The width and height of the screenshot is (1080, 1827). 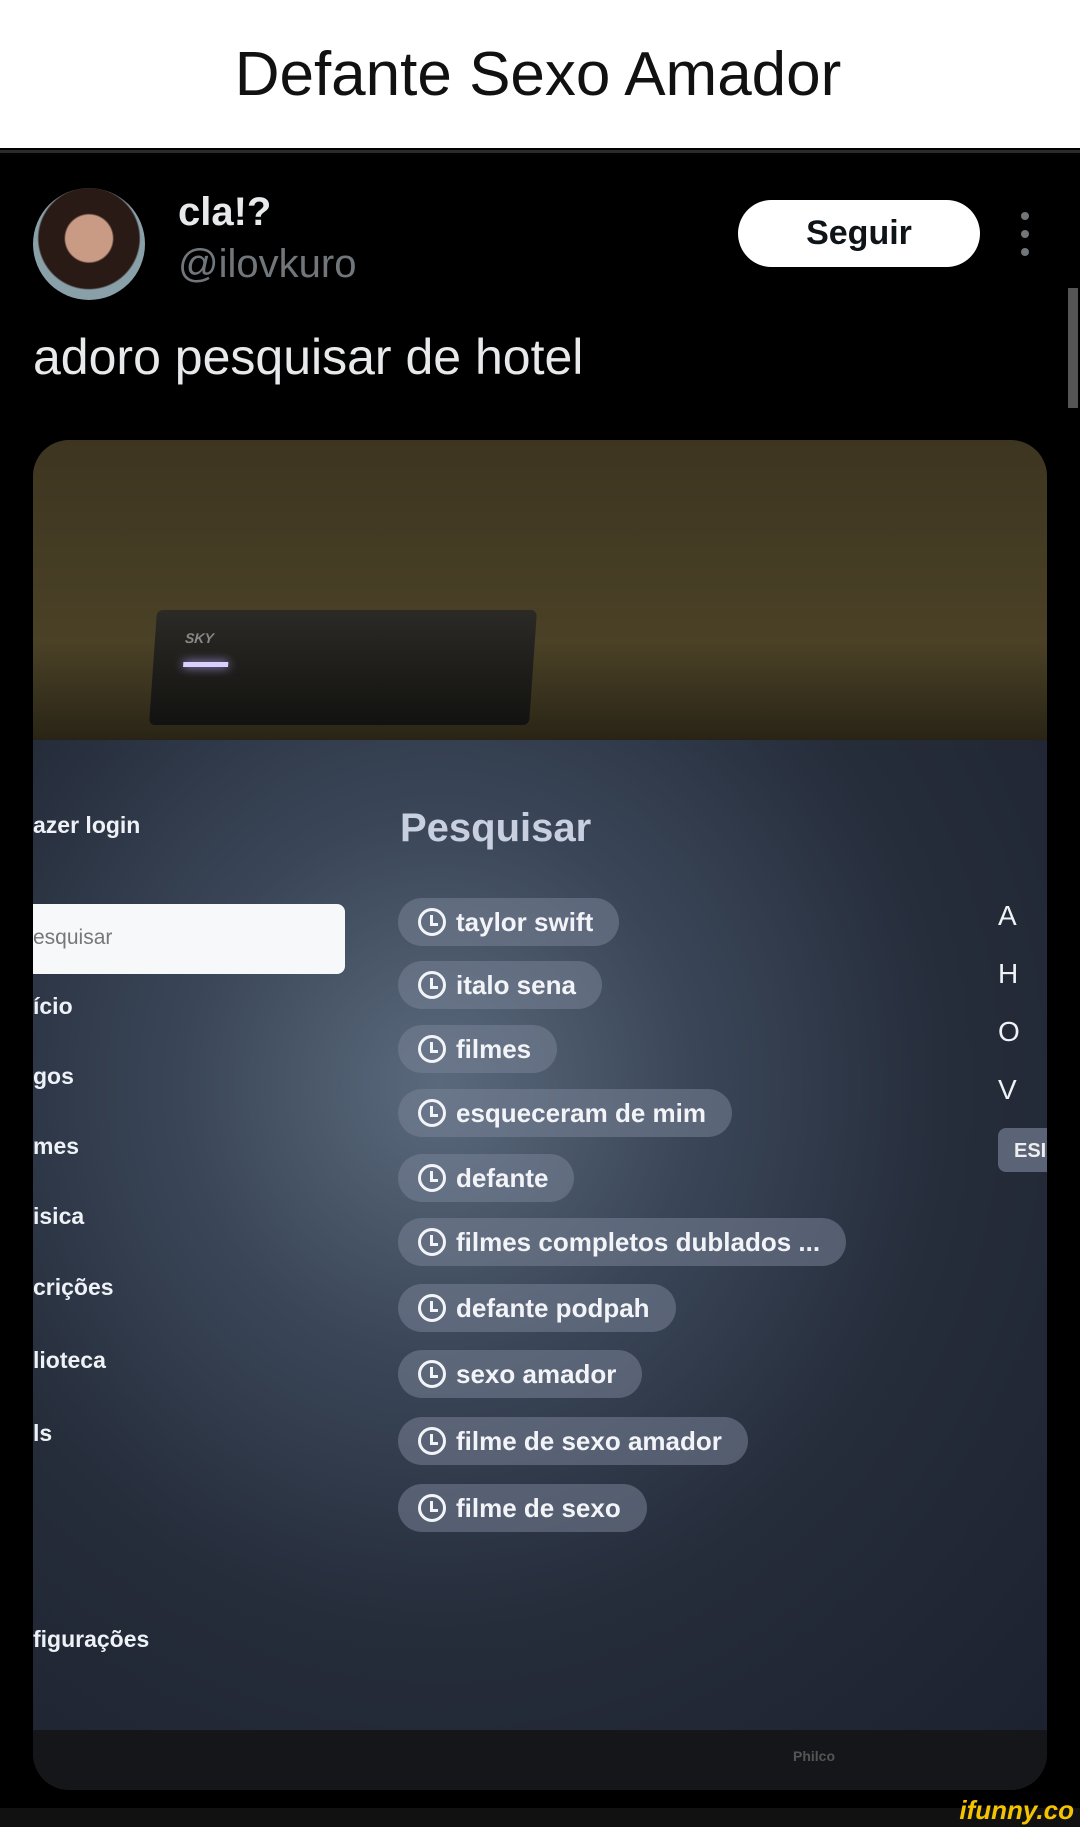 What do you see at coordinates (1025, 234) in the screenshot?
I see `more-options-icon` at bounding box center [1025, 234].